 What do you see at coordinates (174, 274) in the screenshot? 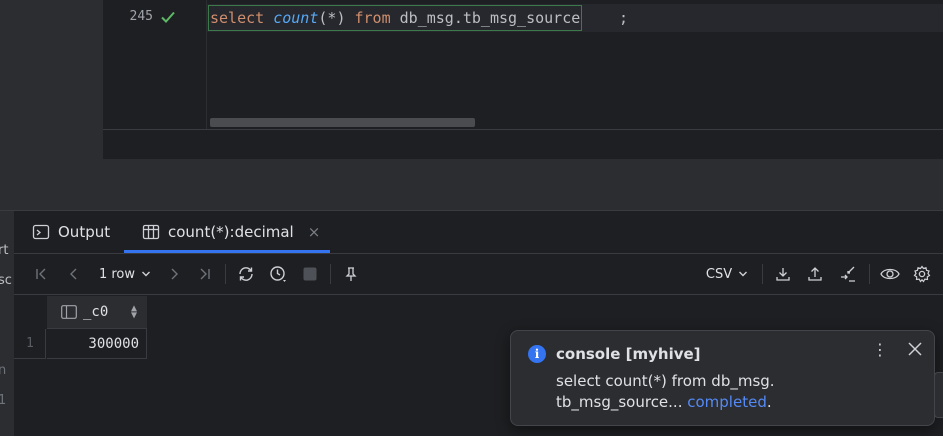
I see `next-page-icon` at bounding box center [174, 274].